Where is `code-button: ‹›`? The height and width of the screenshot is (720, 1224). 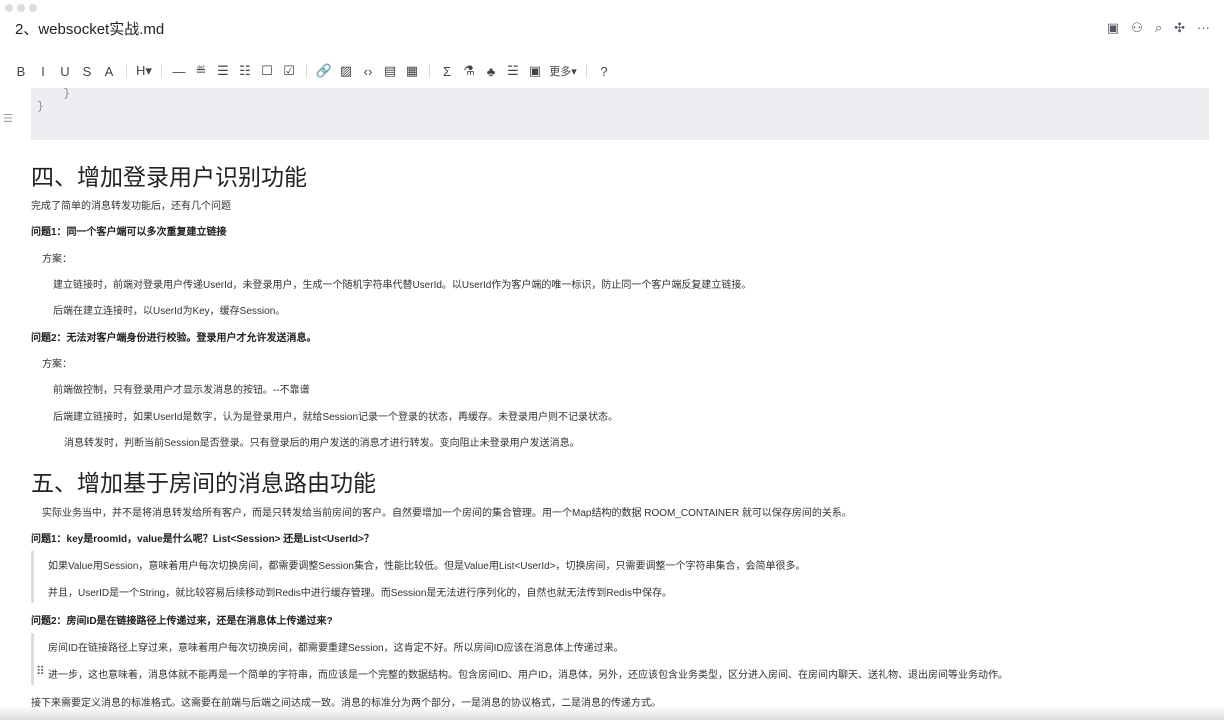 code-button: ‹› is located at coordinates (368, 71).